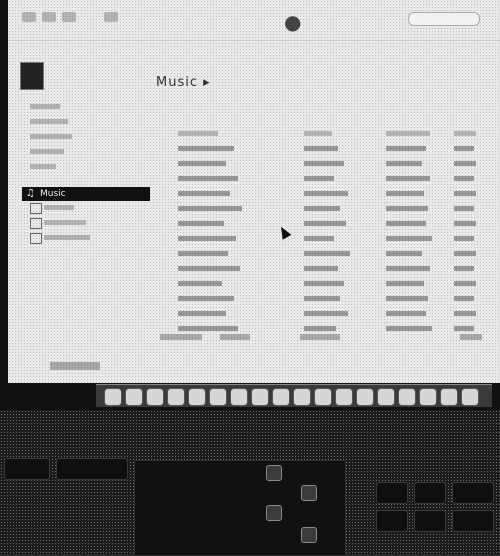 The height and width of the screenshot is (556, 500). I want to click on breadcrumb: Music ▸, so click(183, 82).